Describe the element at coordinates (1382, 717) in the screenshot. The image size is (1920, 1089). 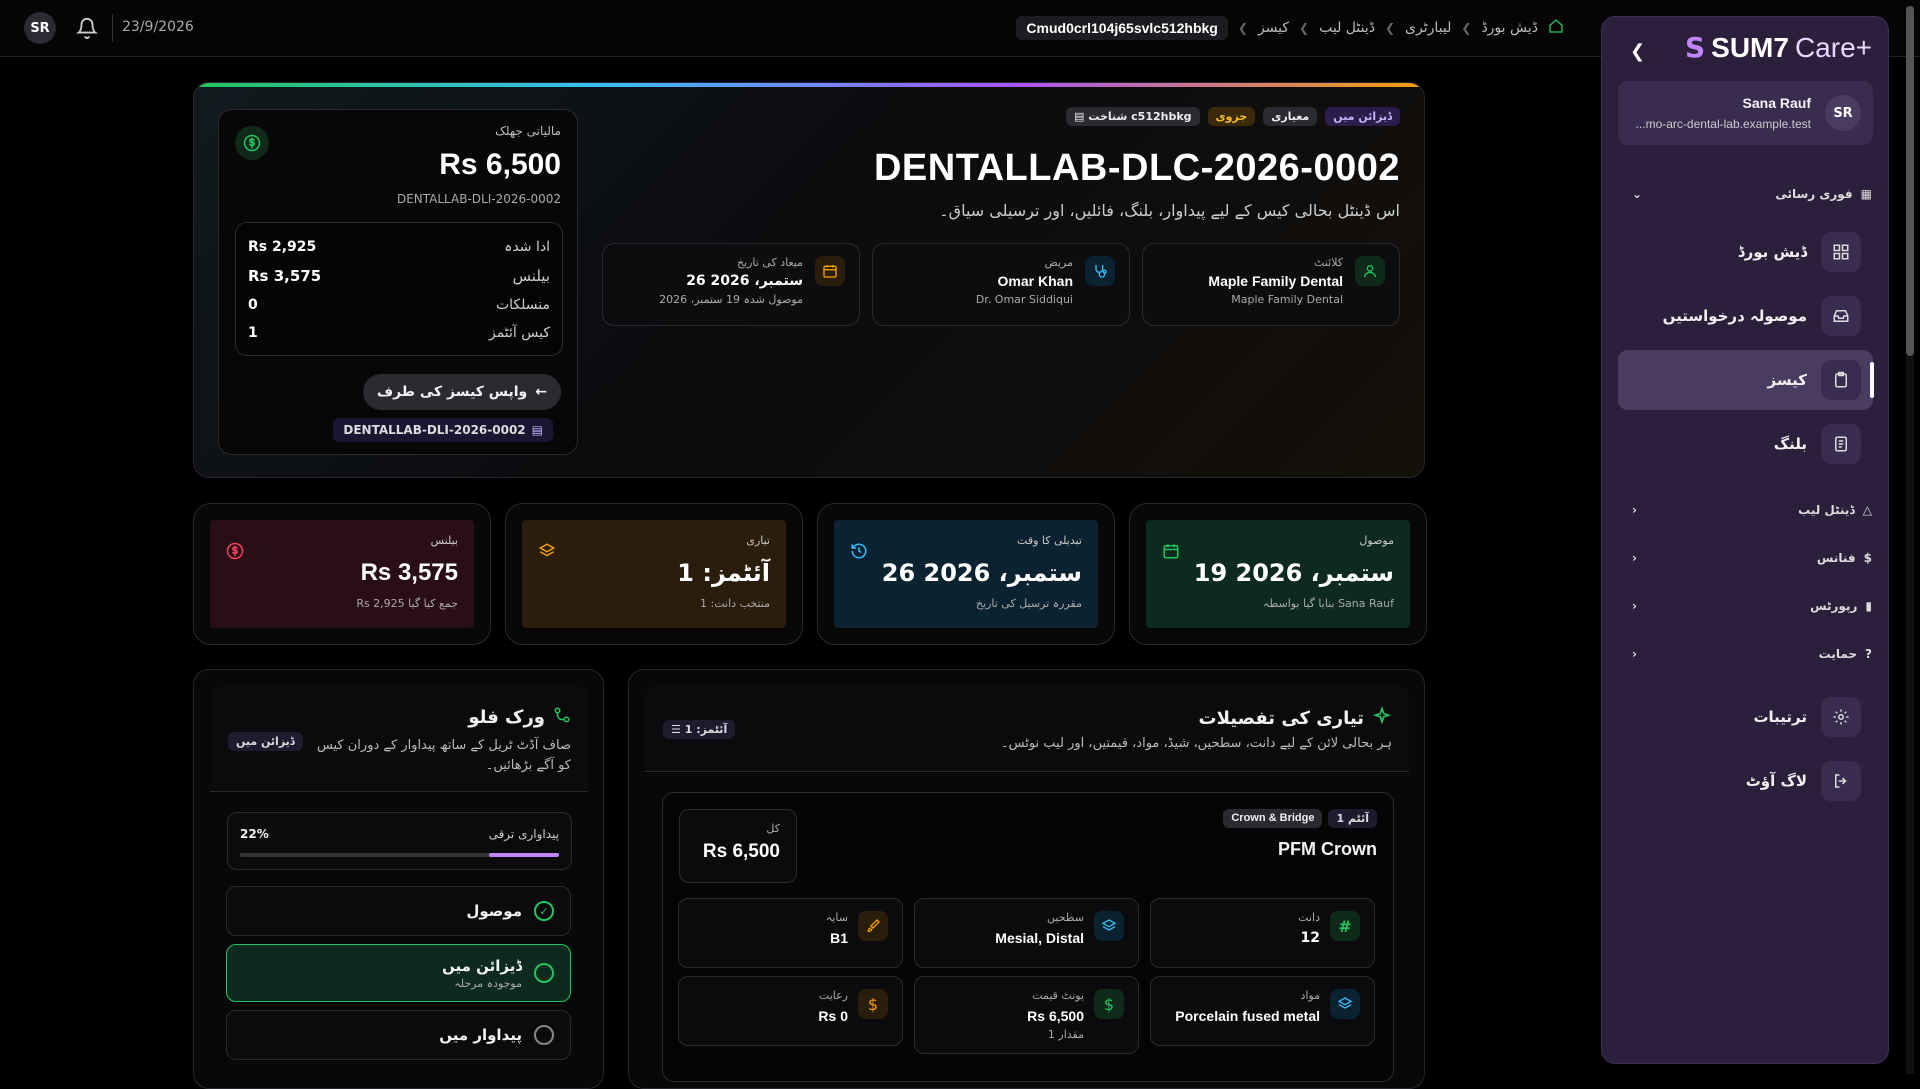
I see `sparkles-icon` at that location.